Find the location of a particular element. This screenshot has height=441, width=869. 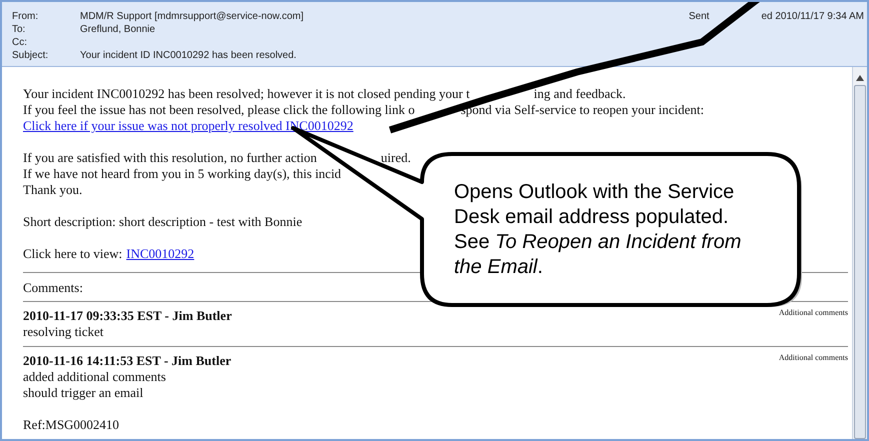

message-text: Click here to view: is located at coordinates (72, 254).